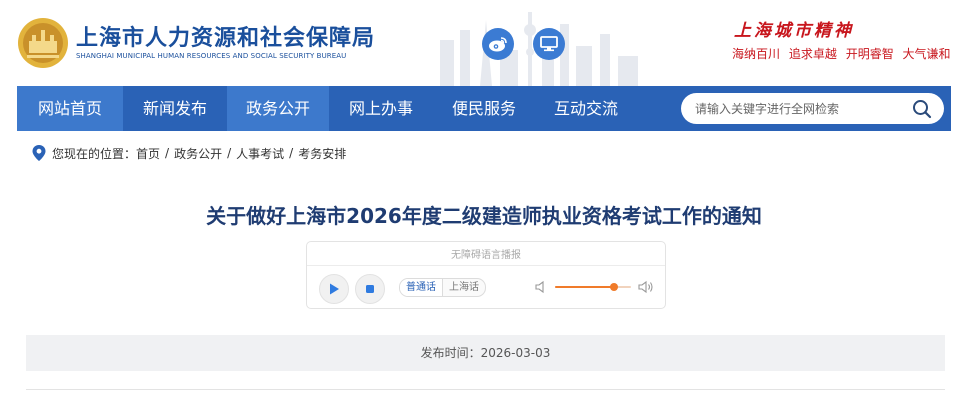  I want to click on weibo-icon, so click(498, 44).